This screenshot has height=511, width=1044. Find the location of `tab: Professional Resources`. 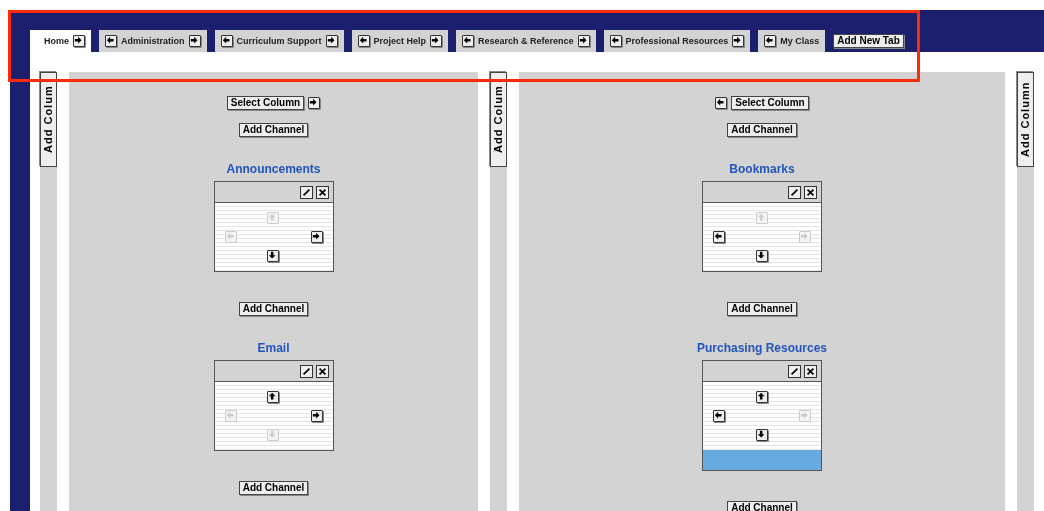

tab: Professional Resources is located at coordinates (677, 41).